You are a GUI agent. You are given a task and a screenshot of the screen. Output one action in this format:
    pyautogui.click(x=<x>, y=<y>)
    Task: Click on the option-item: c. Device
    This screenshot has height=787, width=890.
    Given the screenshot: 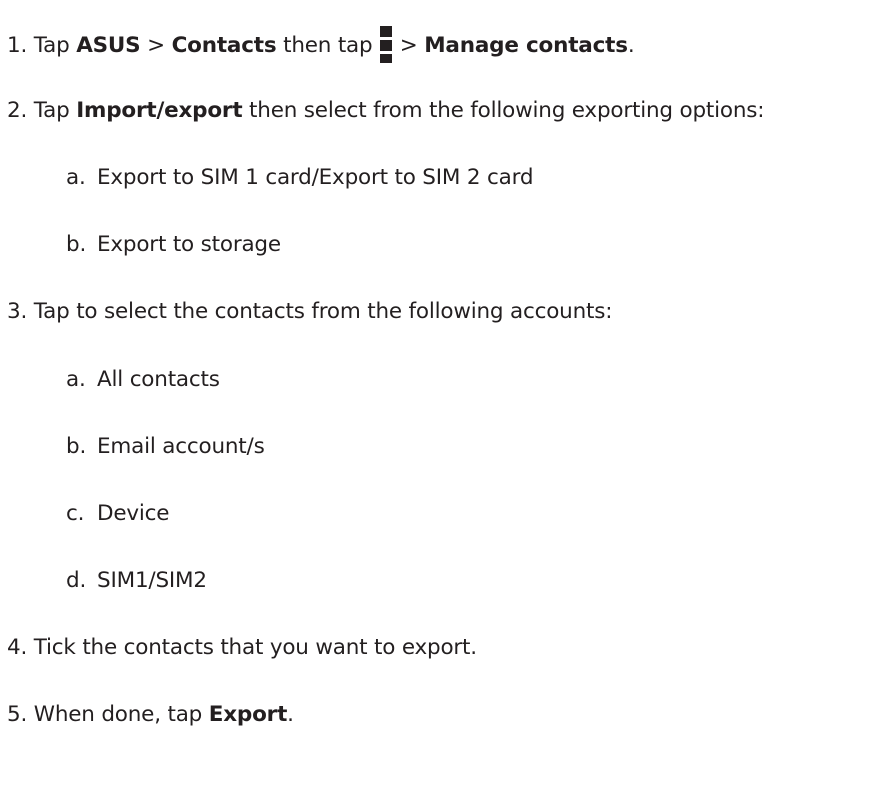 What is the action you would take?
    pyautogui.click(x=118, y=514)
    